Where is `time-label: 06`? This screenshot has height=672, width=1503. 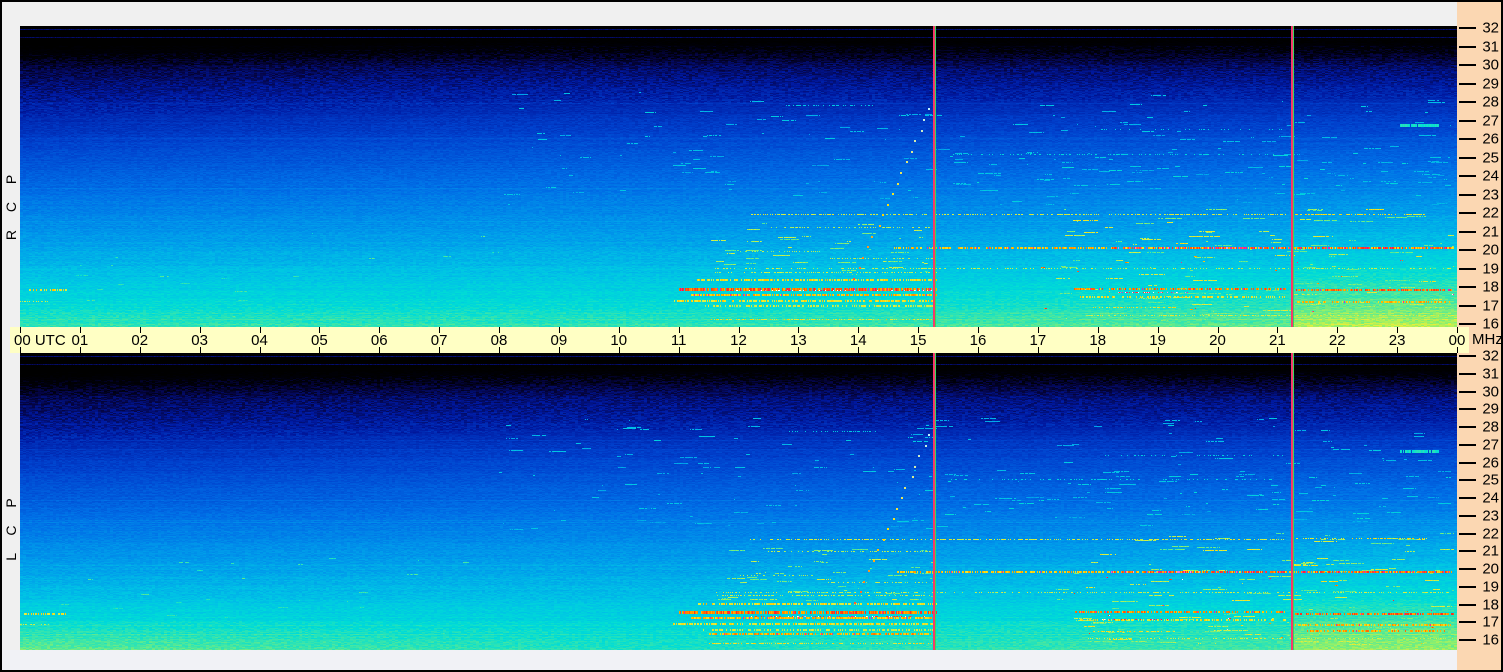 time-label: 06 is located at coordinates (379, 340).